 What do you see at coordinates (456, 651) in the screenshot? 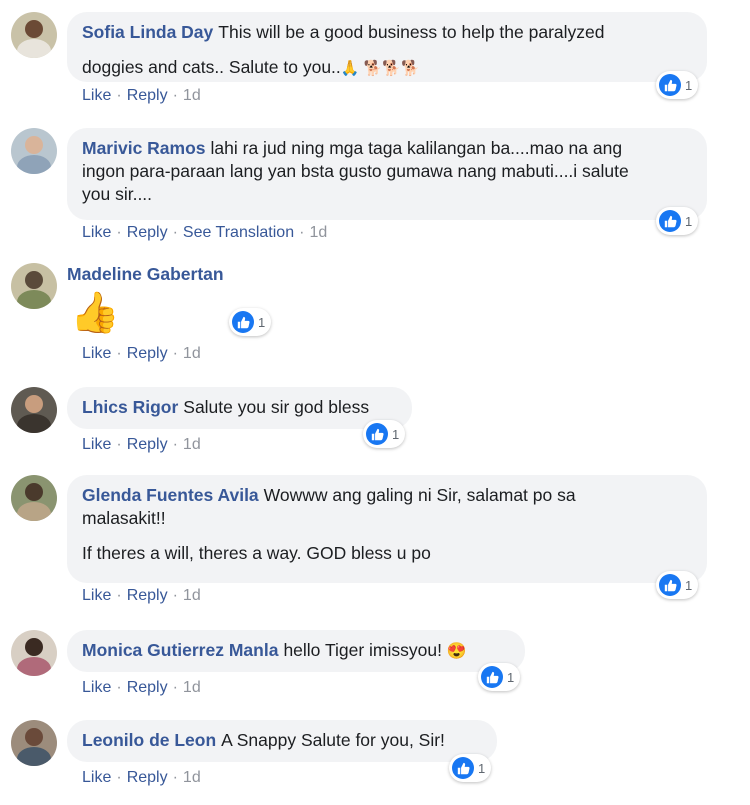
I see `heart-eyes-emoji: 😍` at bounding box center [456, 651].